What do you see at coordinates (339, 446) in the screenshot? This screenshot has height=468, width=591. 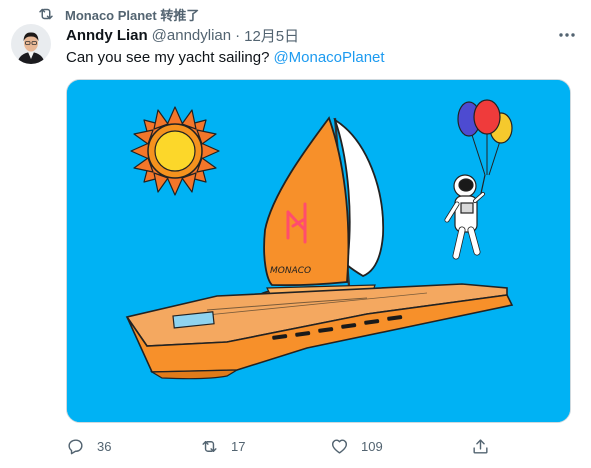 I see `heart-icon` at bounding box center [339, 446].